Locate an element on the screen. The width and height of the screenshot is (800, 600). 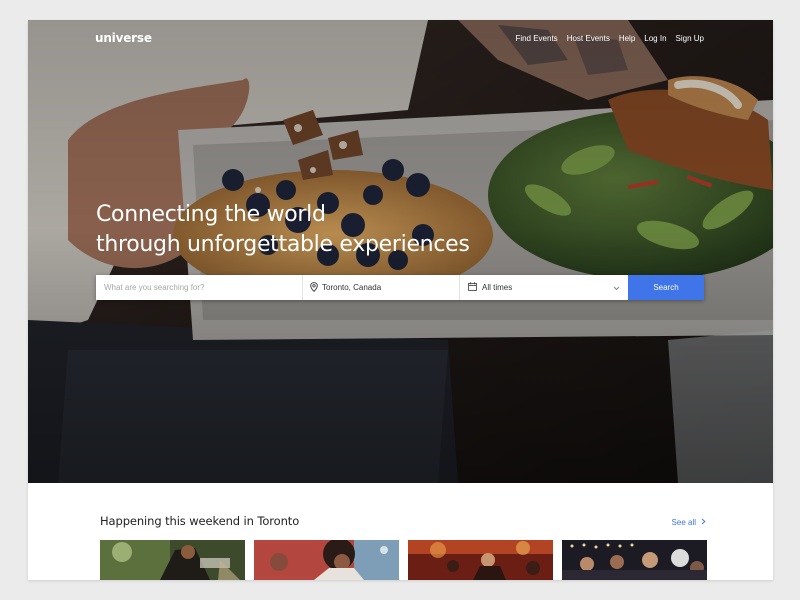
search-bar: Toronto, Canada All times is located at coordinates (400, 287).